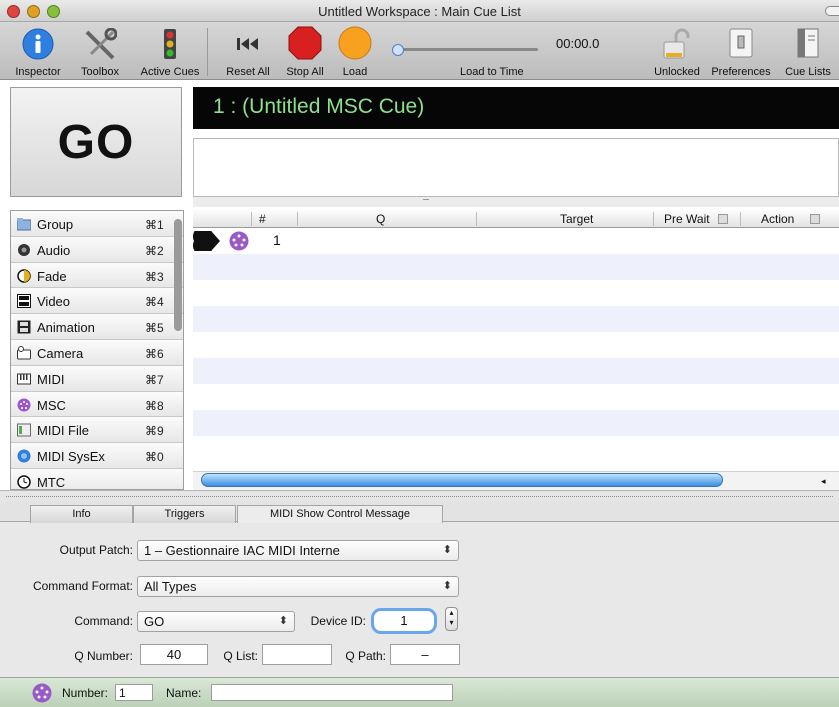 The height and width of the screenshot is (707, 839). What do you see at coordinates (777, 219) in the screenshot?
I see `column-header-action: Action` at bounding box center [777, 219].